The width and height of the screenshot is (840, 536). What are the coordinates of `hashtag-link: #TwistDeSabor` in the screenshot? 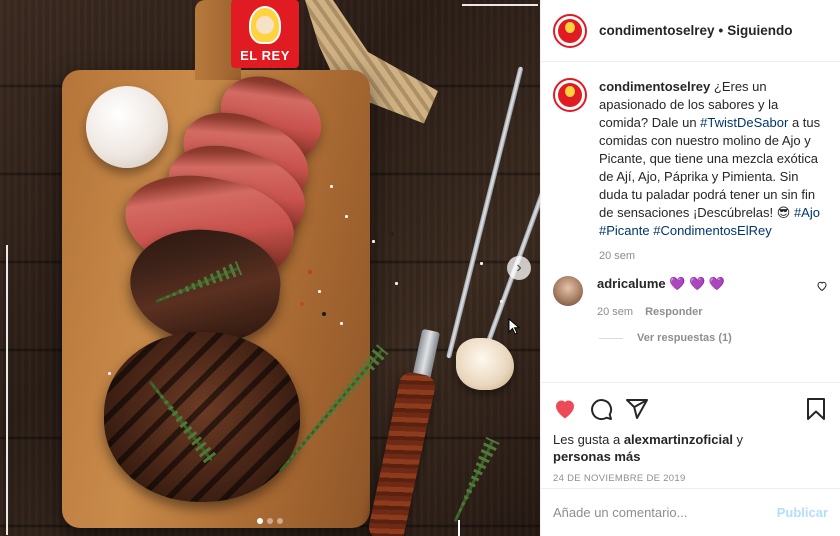 It's located at (744, 122).